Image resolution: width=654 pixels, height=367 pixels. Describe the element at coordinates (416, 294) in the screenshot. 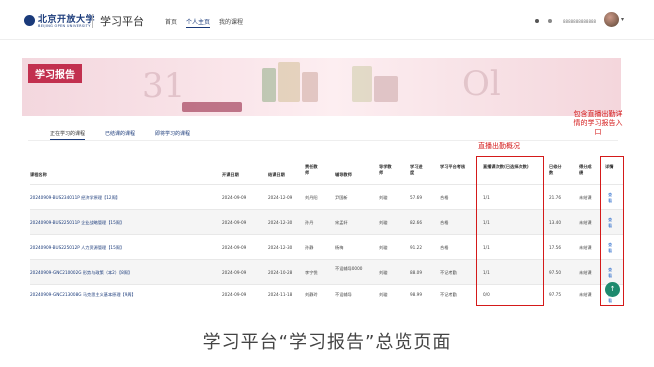

I see `progress: 98.99` at that location.